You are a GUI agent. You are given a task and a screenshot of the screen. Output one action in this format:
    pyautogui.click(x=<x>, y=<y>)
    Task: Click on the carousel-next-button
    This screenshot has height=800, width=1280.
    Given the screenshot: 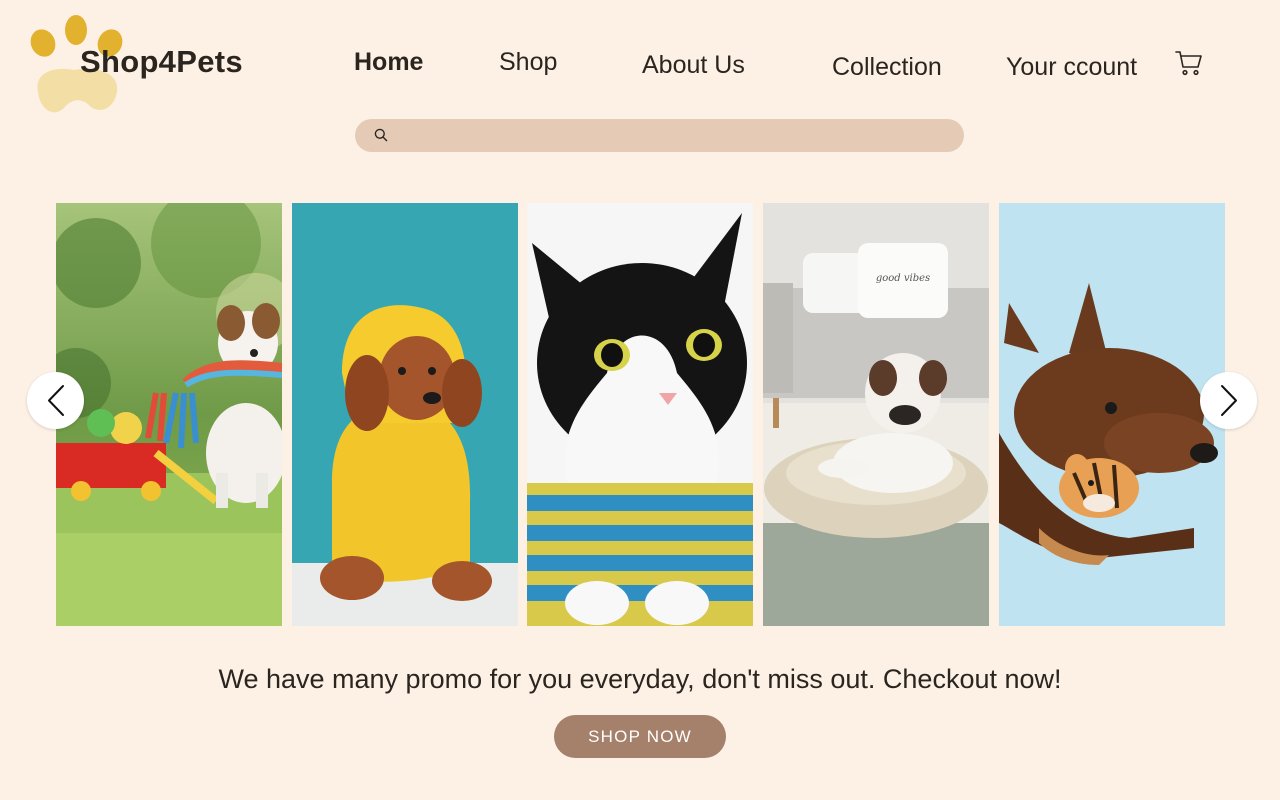 What is the action you would take?
    pyautogui.click(x=1228, y=400)
    